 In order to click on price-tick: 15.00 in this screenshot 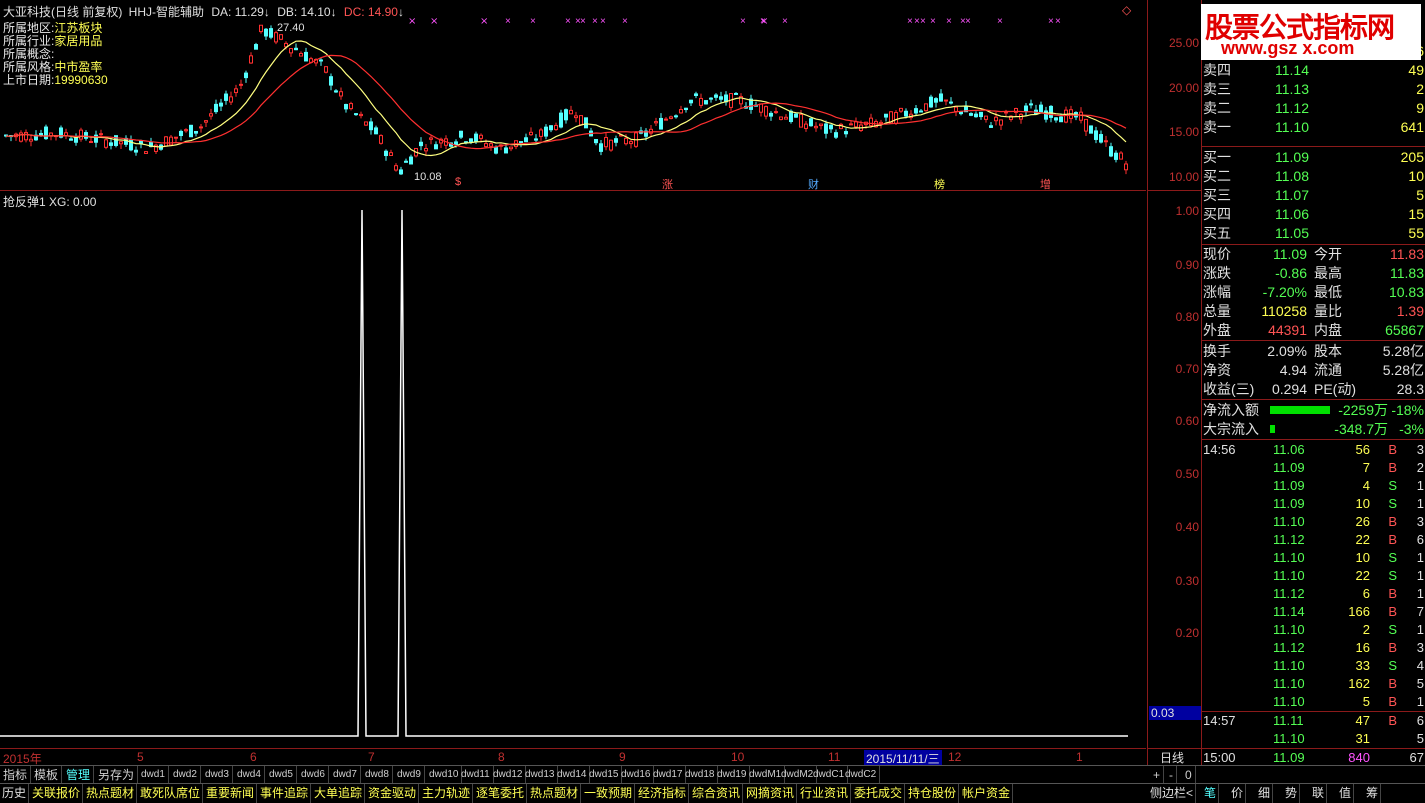, I will do `click(1183, 132)`.